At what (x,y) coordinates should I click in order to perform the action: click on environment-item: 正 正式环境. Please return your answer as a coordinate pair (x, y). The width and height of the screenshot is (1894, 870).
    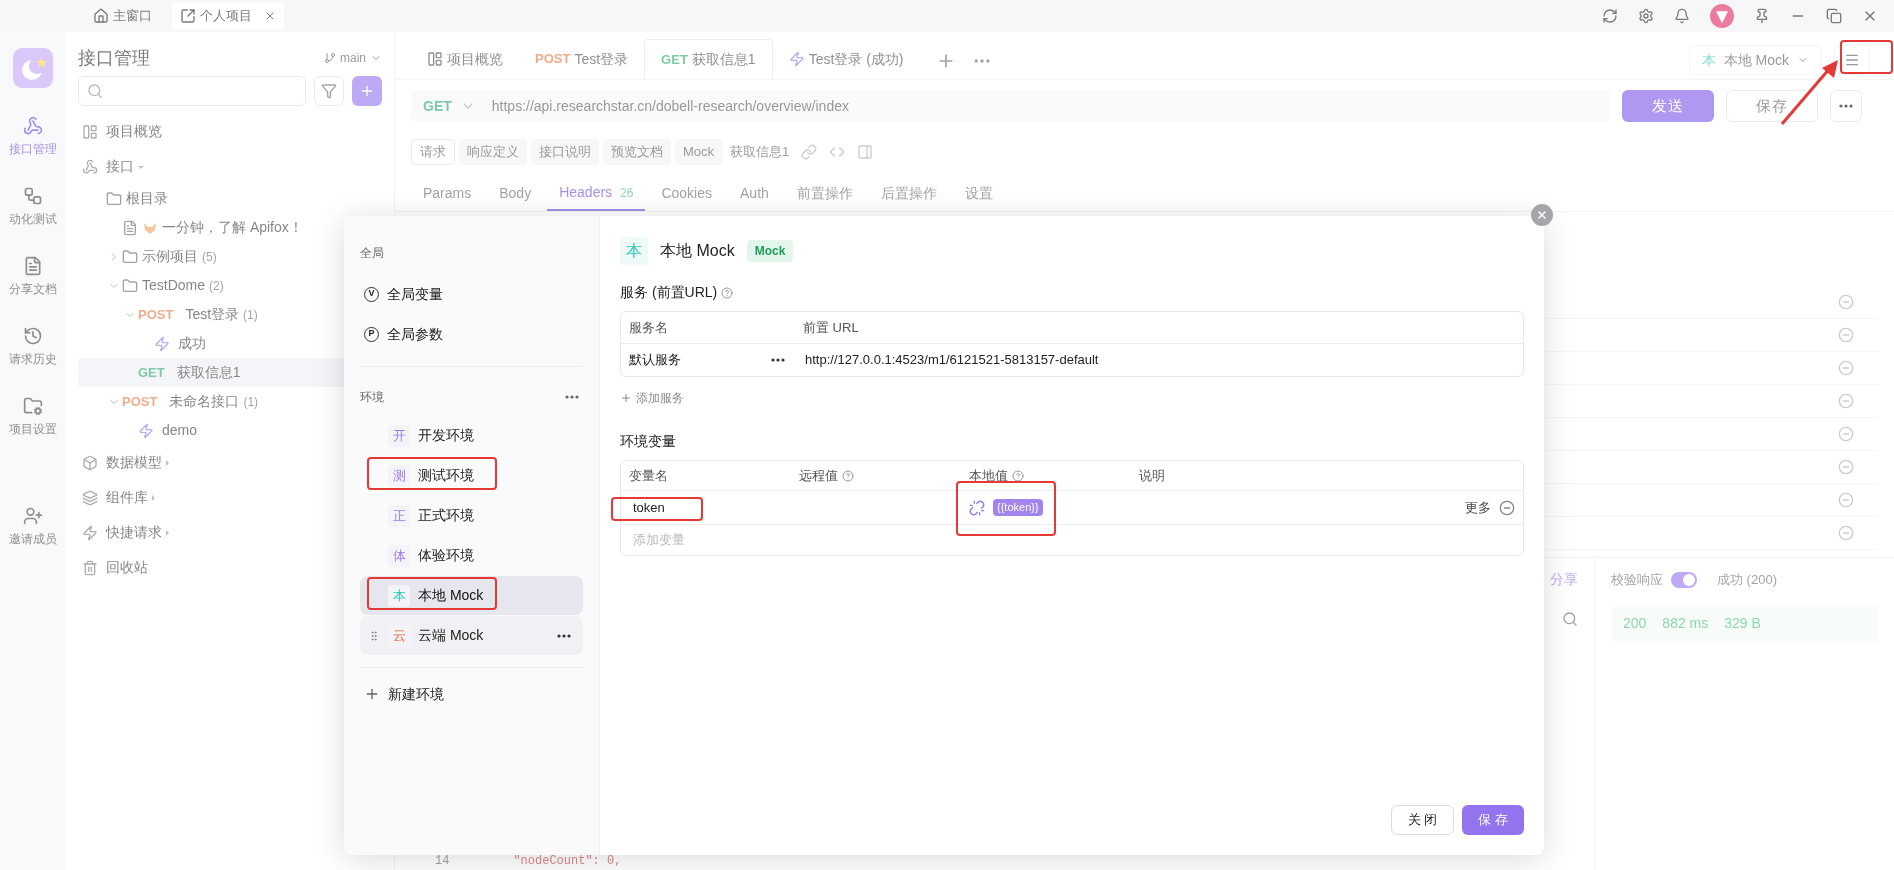
    Looking at the image, I should click on (471, 515).